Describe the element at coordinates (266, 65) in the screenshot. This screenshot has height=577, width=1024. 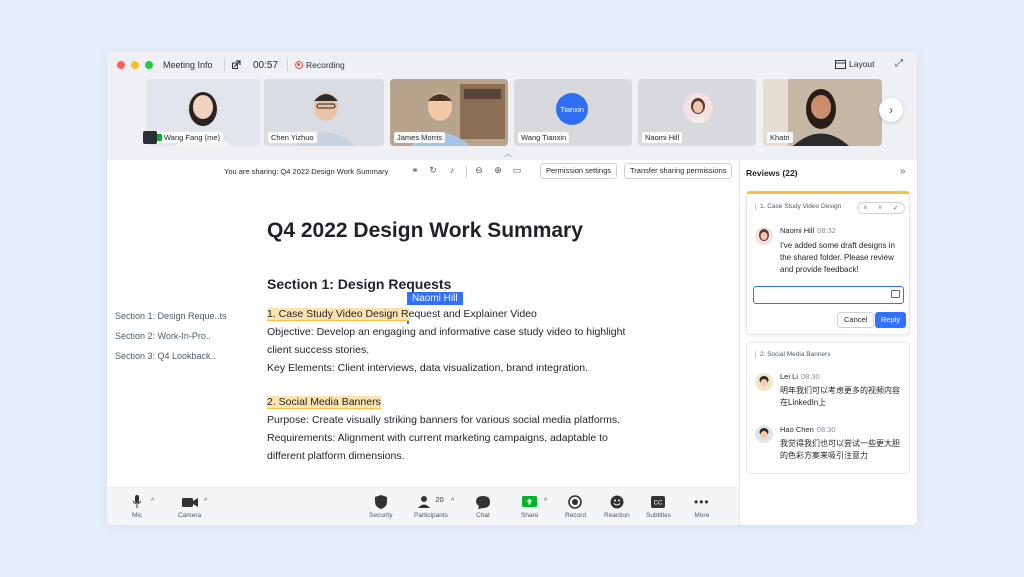
I see `meeting-timer: 00:57` at that location.